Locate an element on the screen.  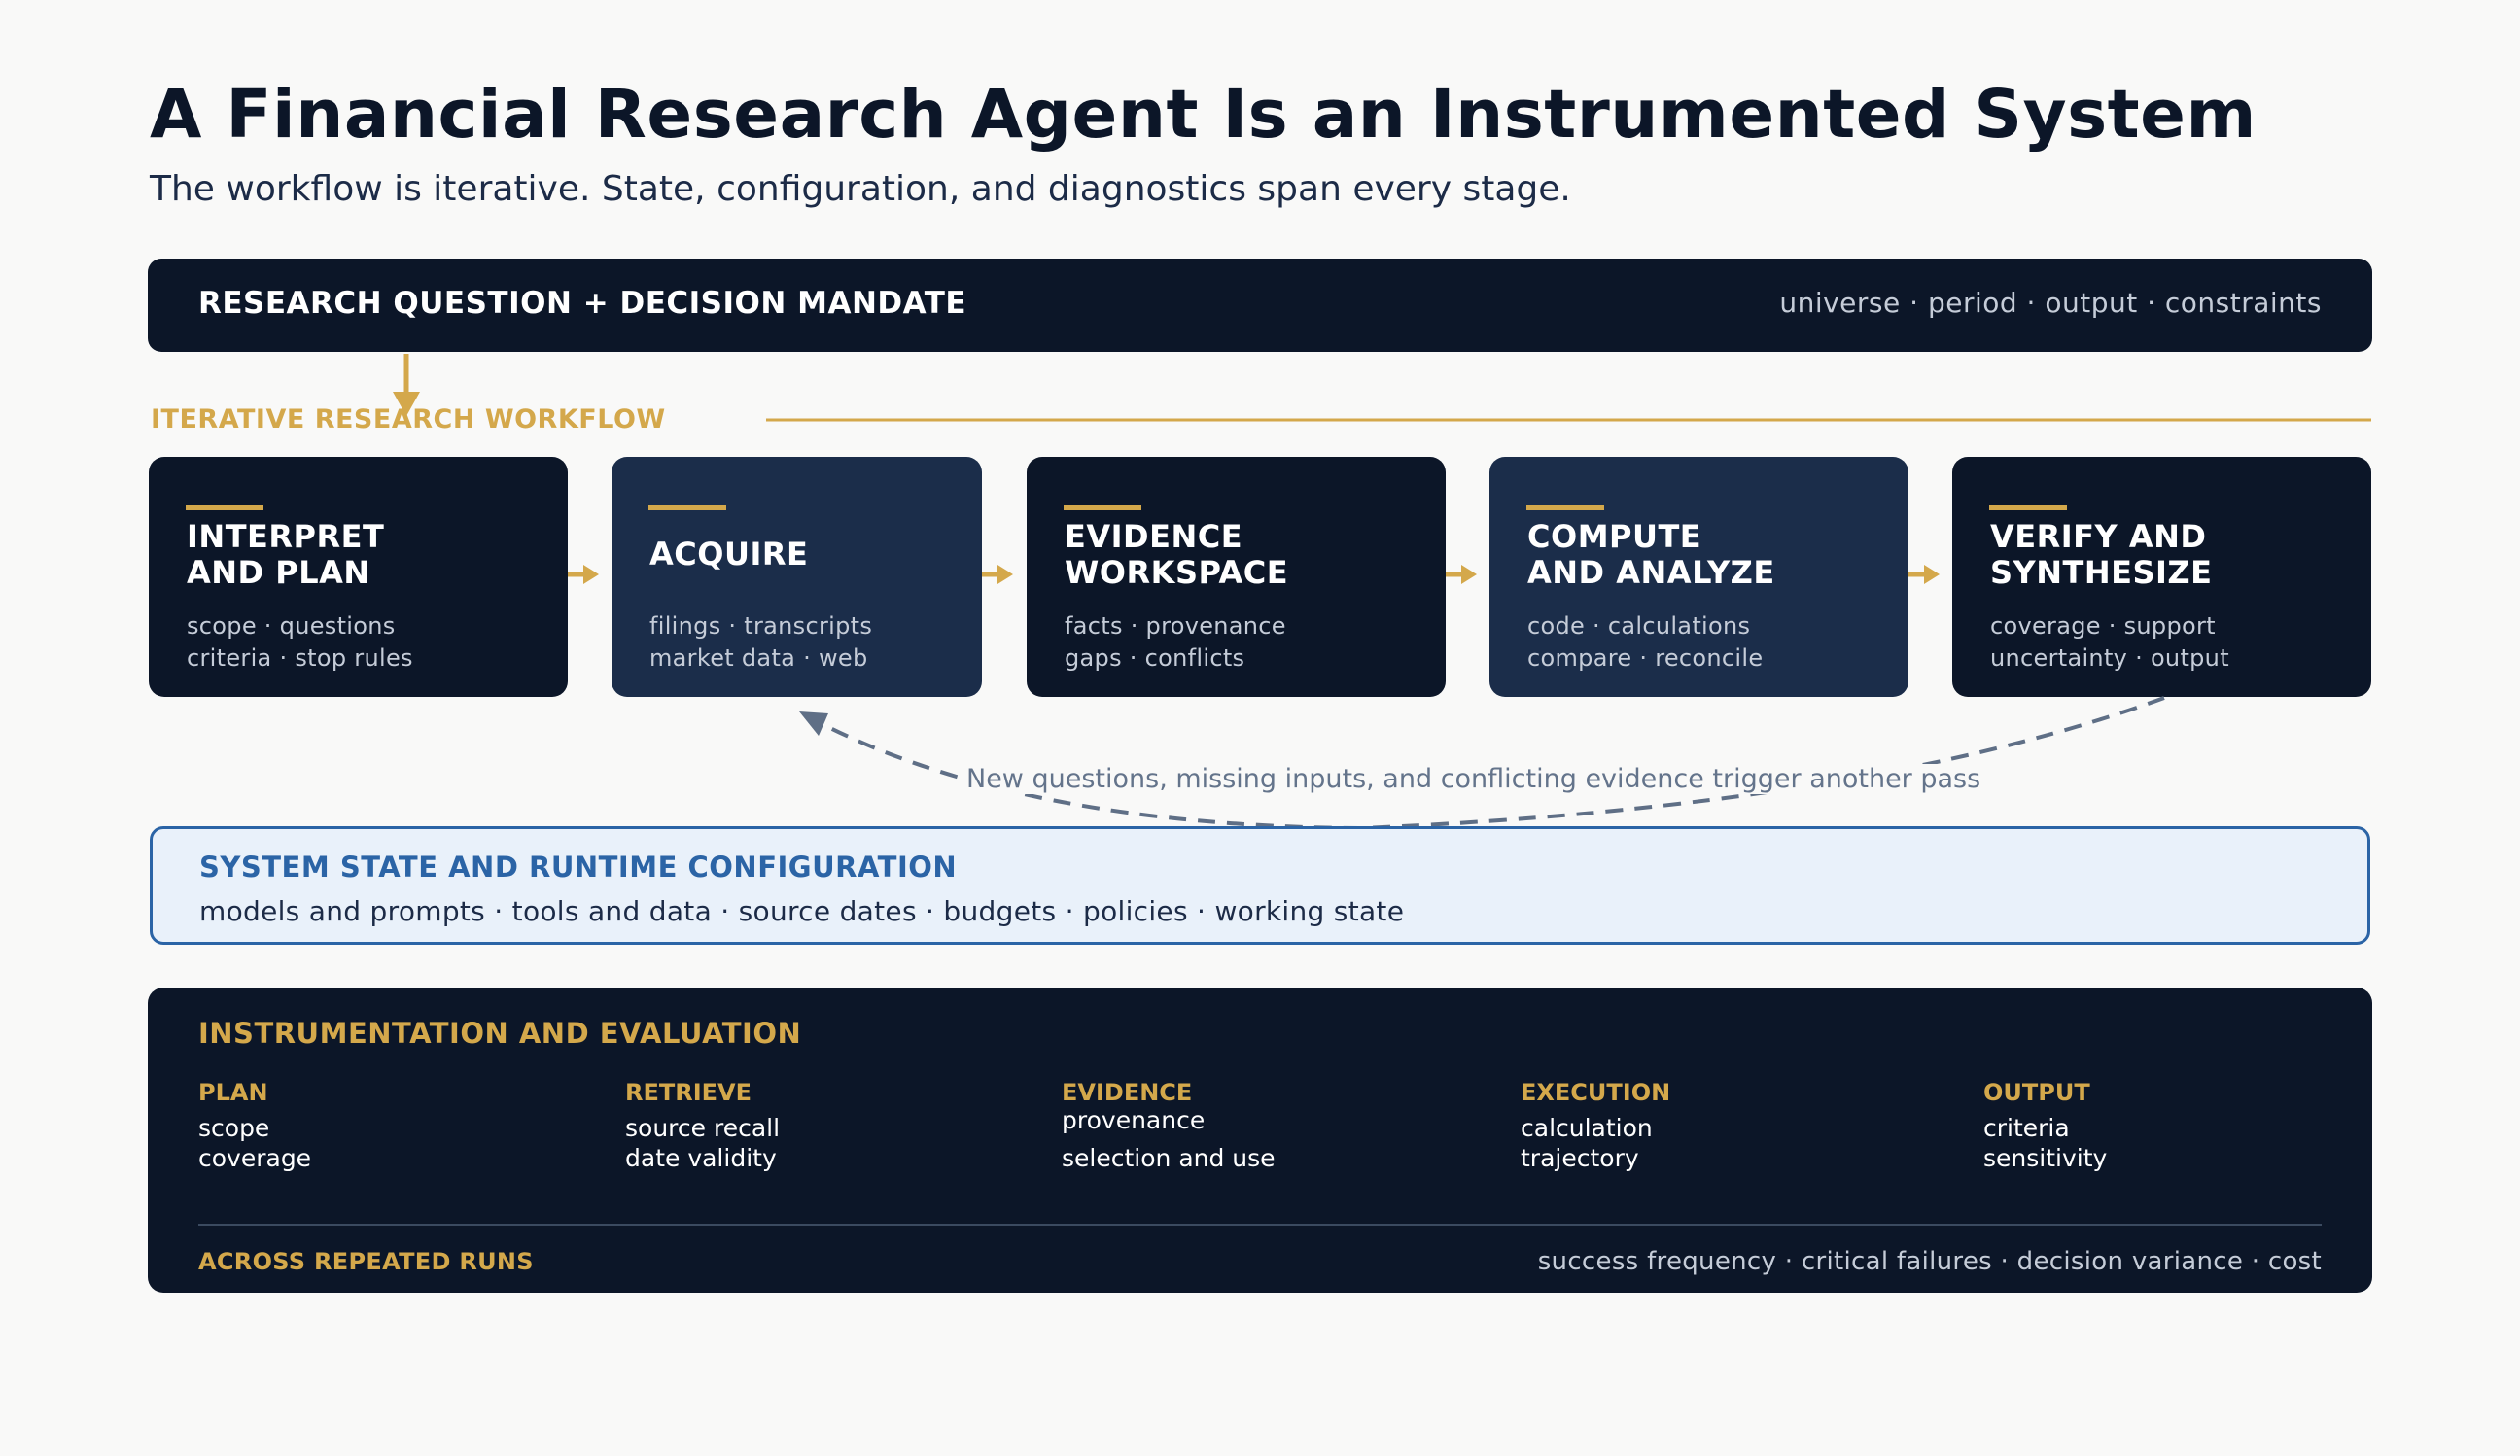
metric-heading: EVIDENCE is located at coordinates (1127, 1092).